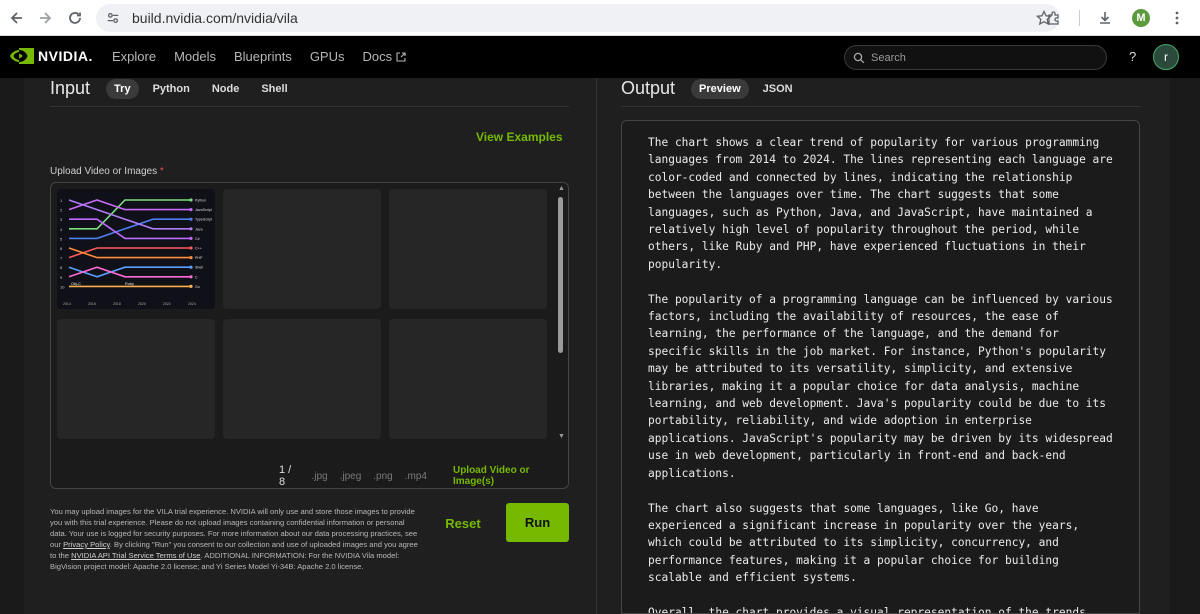 The image size is (1200, 614). I want to click on thumbnail-inline-label: Obj-C, so click(76, 284).